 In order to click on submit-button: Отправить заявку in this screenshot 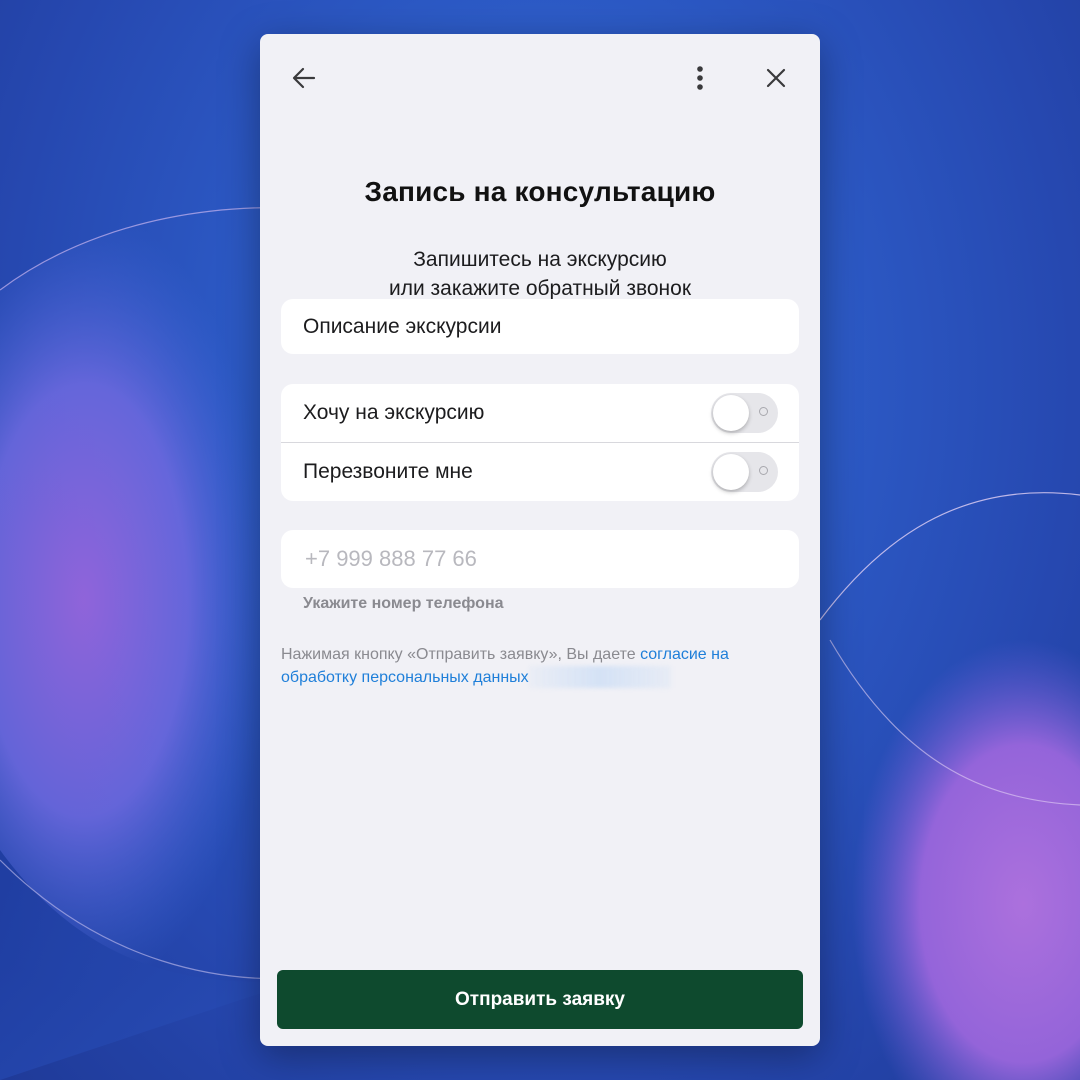, I will do `click(540, 999)`.